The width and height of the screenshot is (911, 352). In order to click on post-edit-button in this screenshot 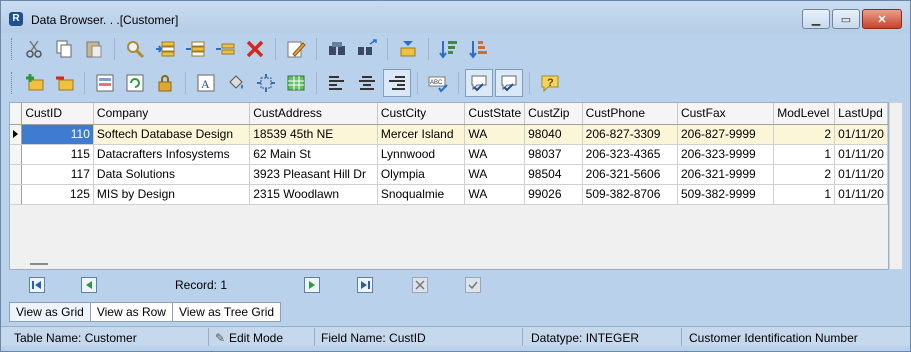, I will do `click(473, 285)`.